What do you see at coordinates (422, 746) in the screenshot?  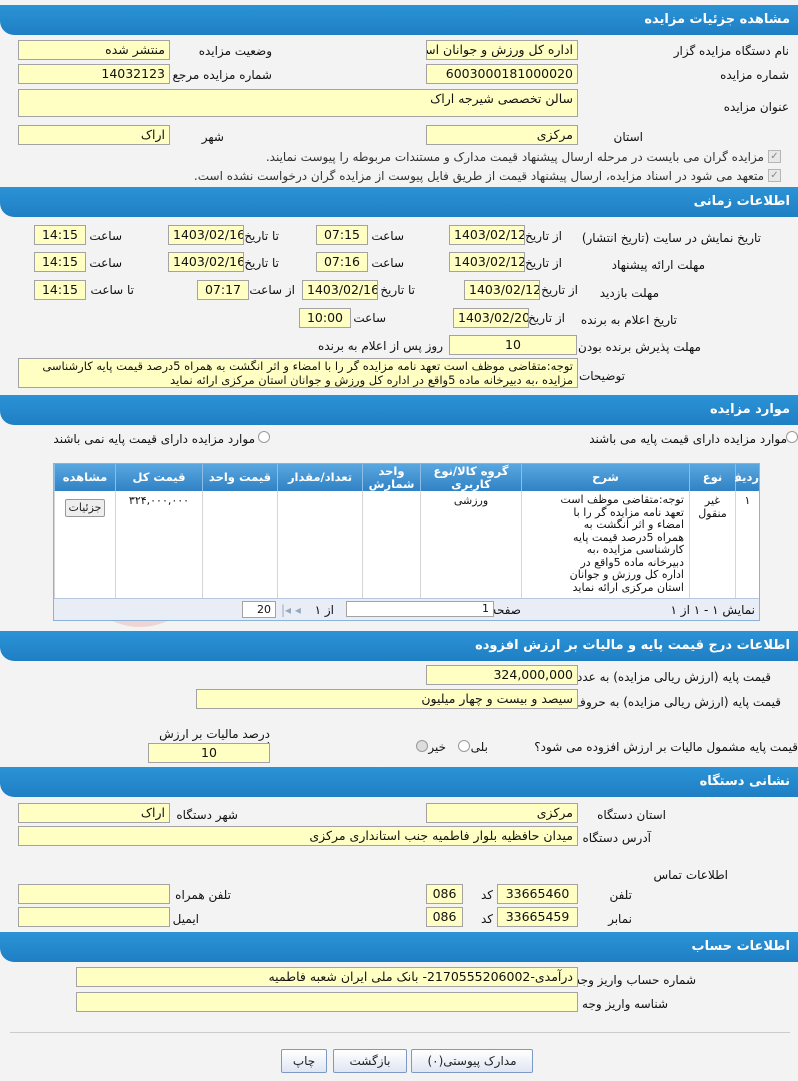 I see `vat-no-radio` at bounding box center [422, 746].